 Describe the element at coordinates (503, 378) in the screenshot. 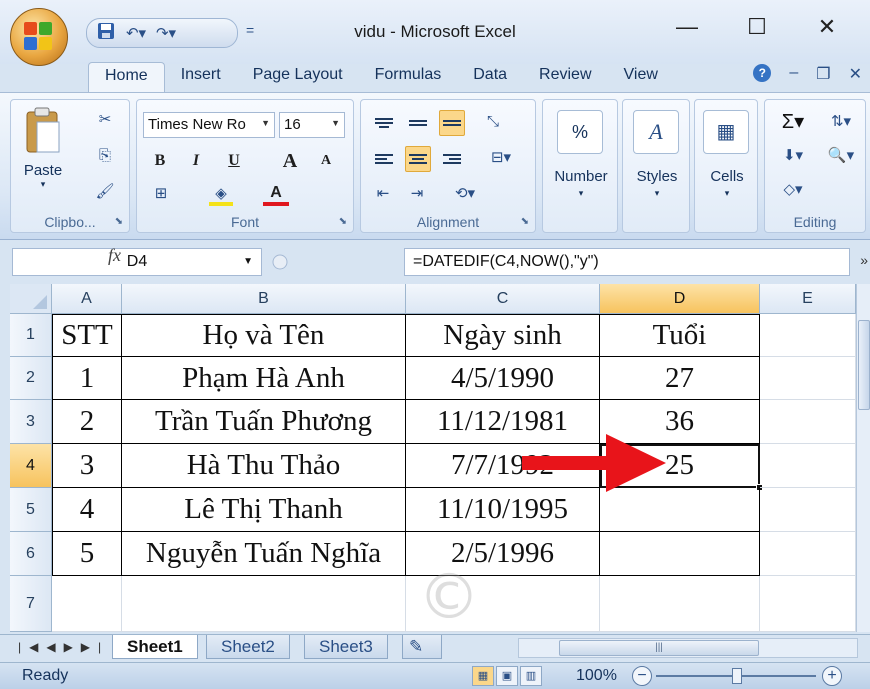

I see `cell-c2: 4/5/1990` at that location.